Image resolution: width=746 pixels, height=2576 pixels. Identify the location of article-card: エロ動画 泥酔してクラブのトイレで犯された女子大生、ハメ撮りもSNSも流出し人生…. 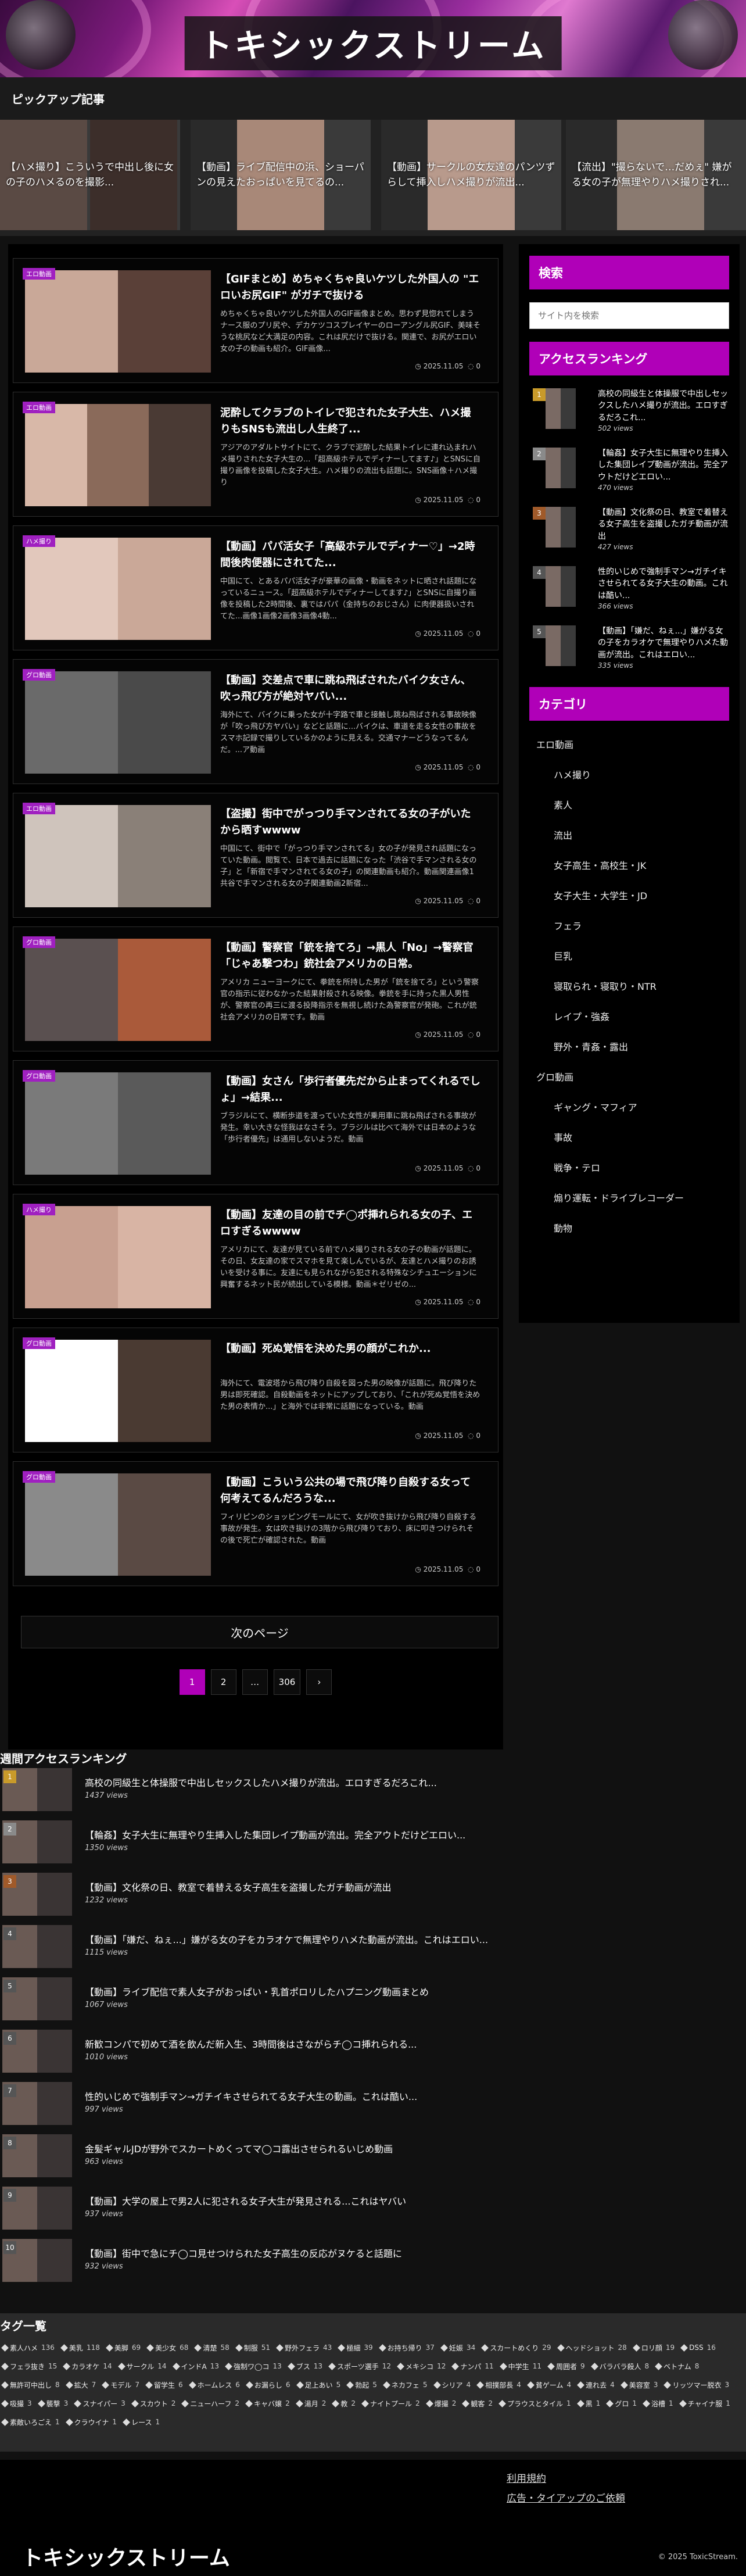
(256, 458).